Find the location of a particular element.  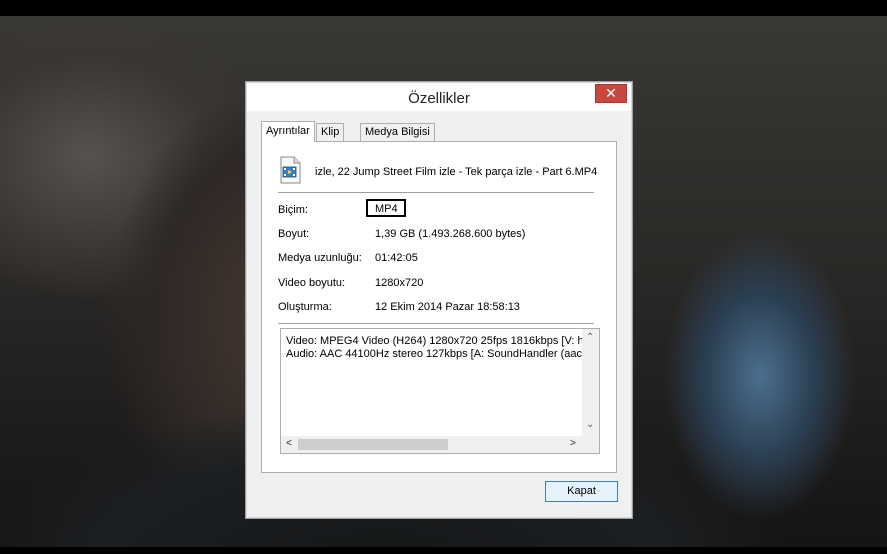

horizontal-scrollbar: < > is located at coordinates (440, 444).